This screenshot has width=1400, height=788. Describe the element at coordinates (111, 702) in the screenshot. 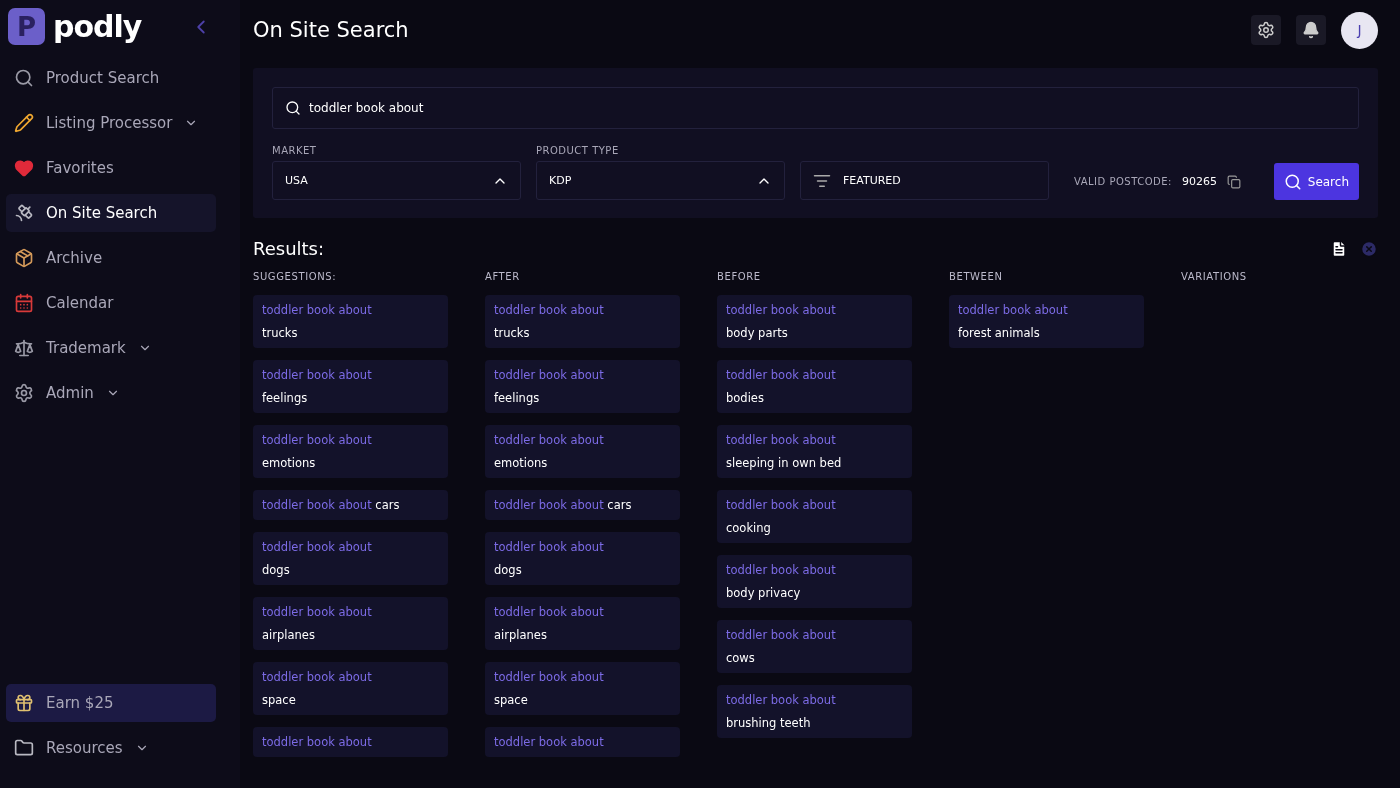

I see `sidebar-item: Earn $25` at that location.